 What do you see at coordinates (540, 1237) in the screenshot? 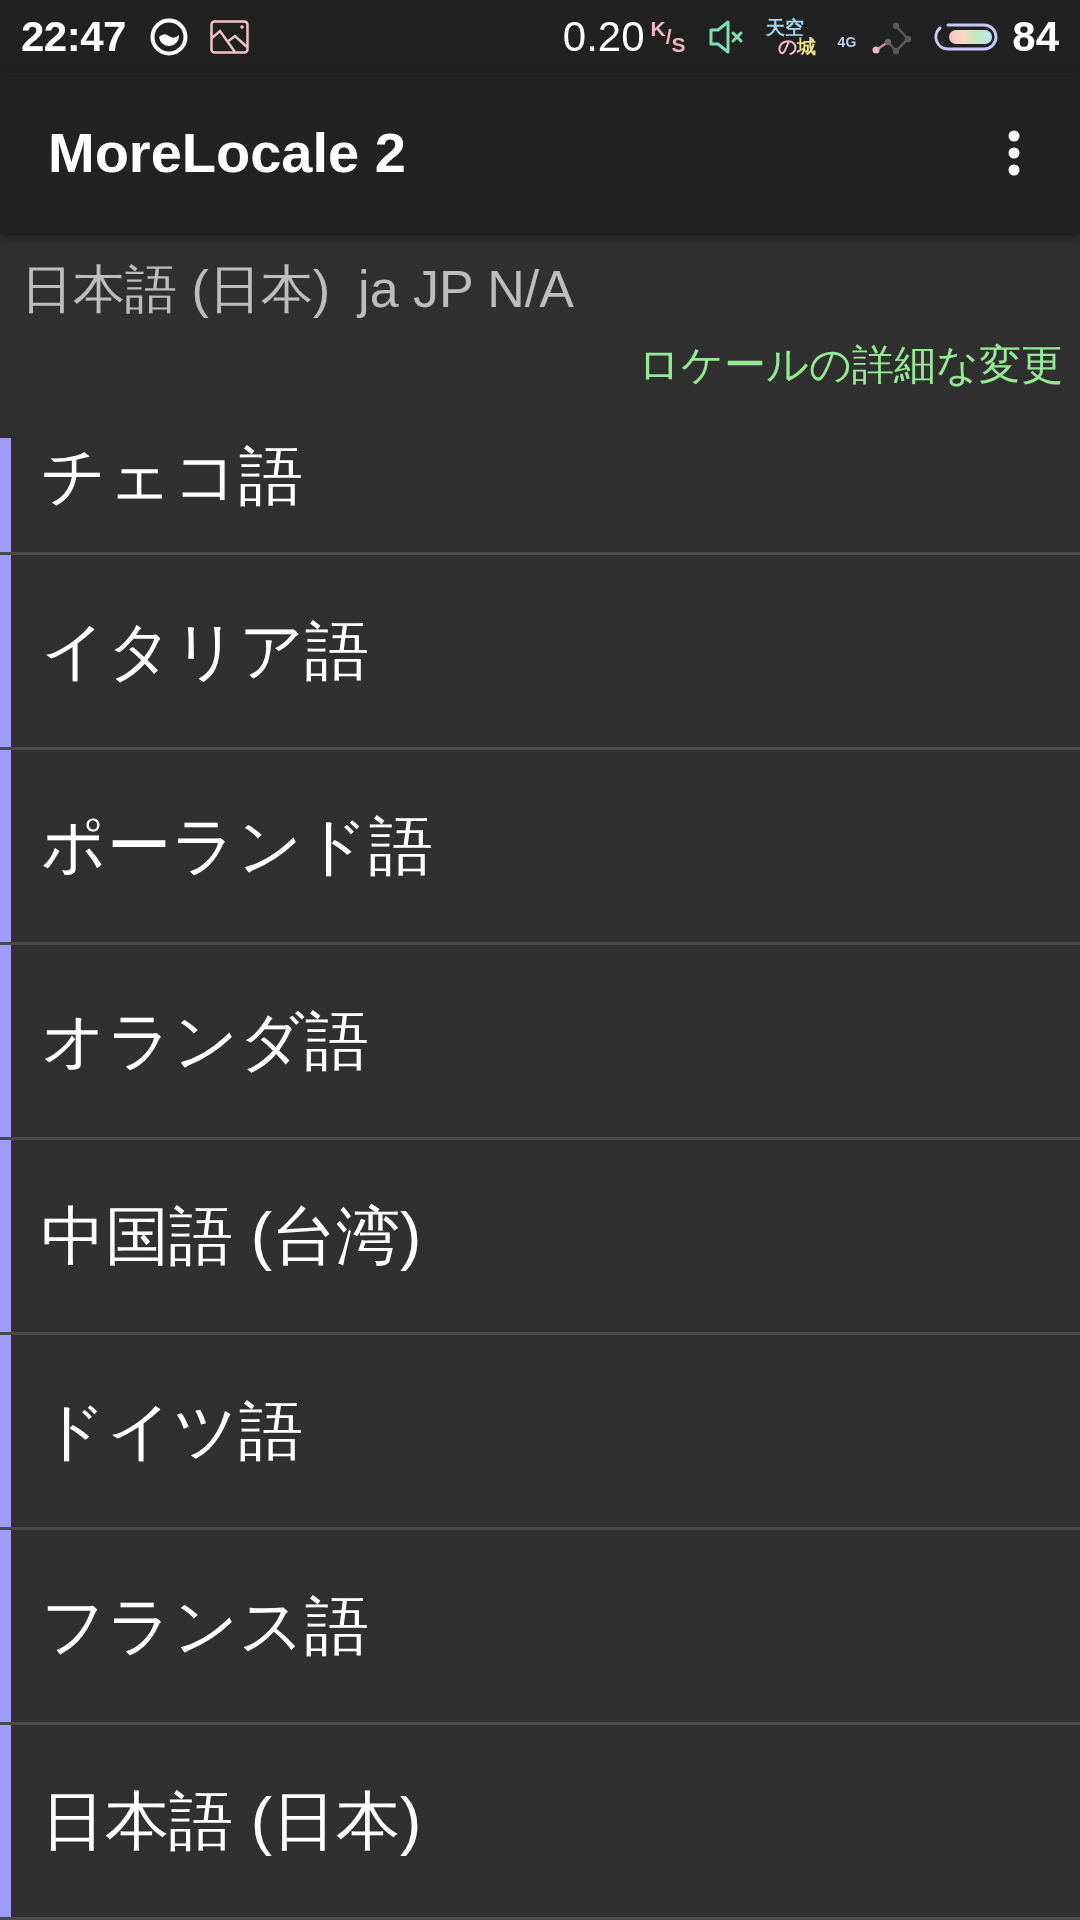
I see `language-item: 中国語 (台湾)` at bounding box center [540, 1237].